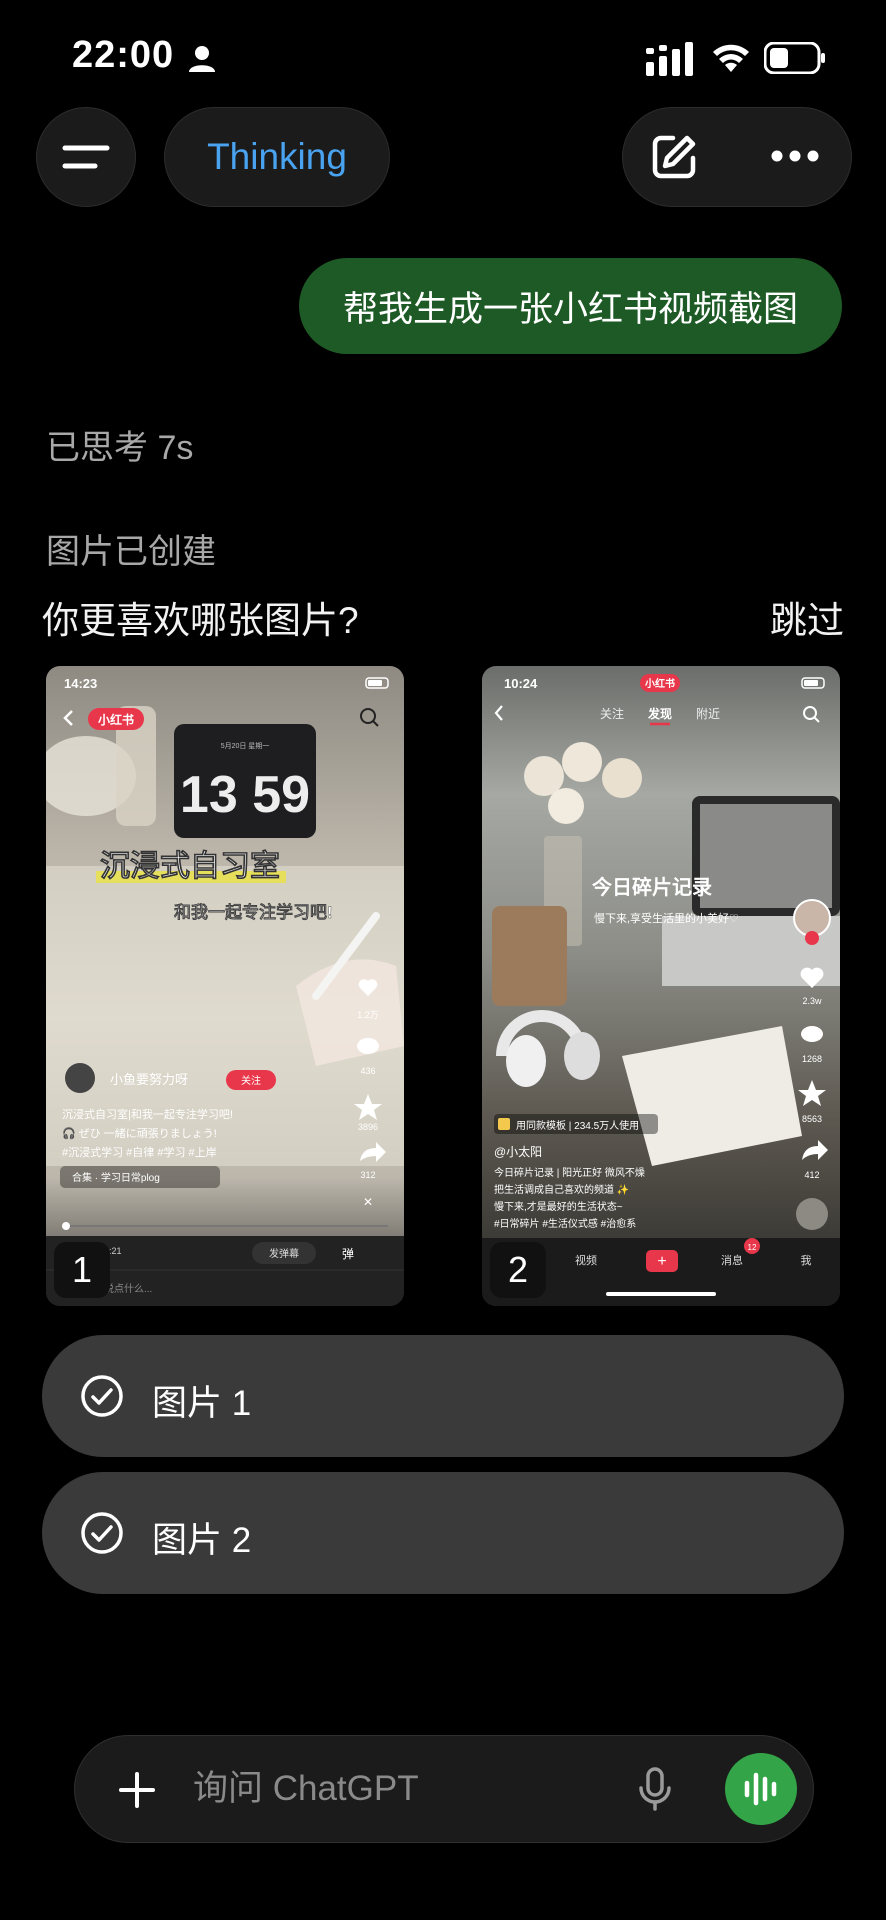 The height and width of the screenshot is (1920, 886). I want to click on img2-tab-1: 发现, so click(659, 713).